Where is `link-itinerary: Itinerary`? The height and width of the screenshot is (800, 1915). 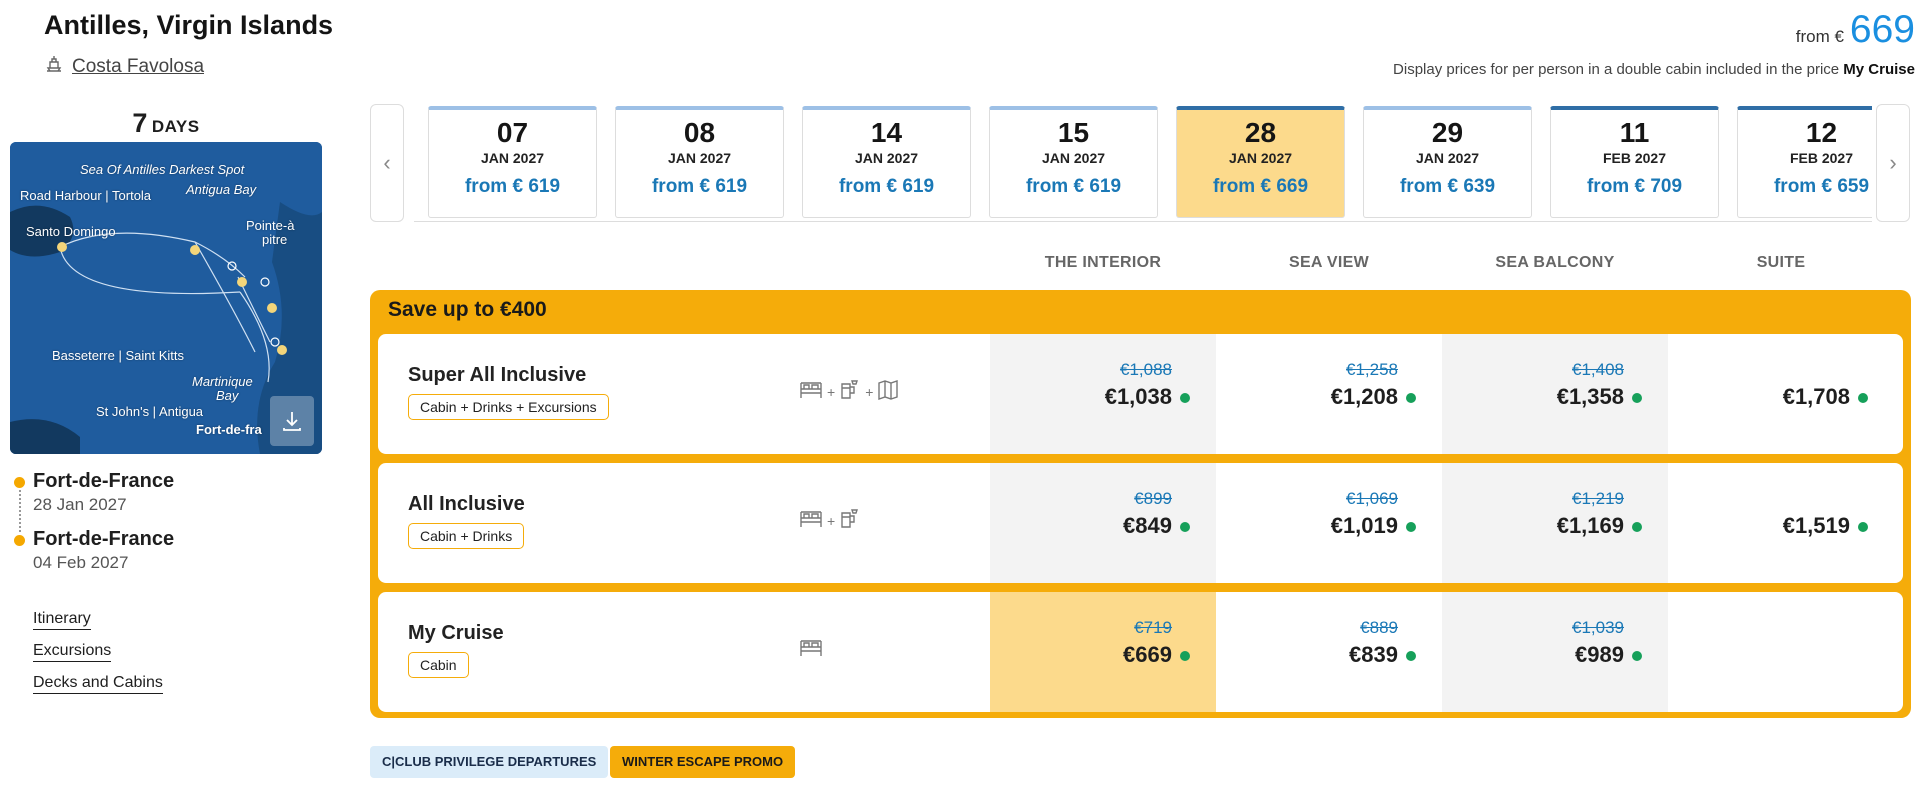
link-itinerary: Itinerary is located at coordinates (98, 624).